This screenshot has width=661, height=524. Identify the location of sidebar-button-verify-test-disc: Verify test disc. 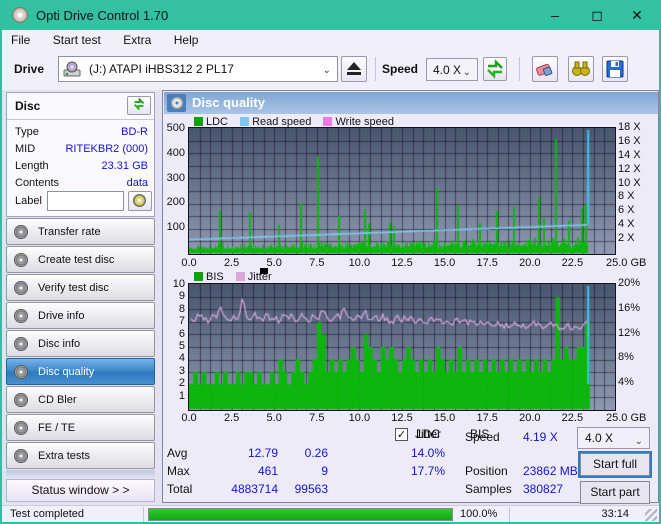
(80, 287).